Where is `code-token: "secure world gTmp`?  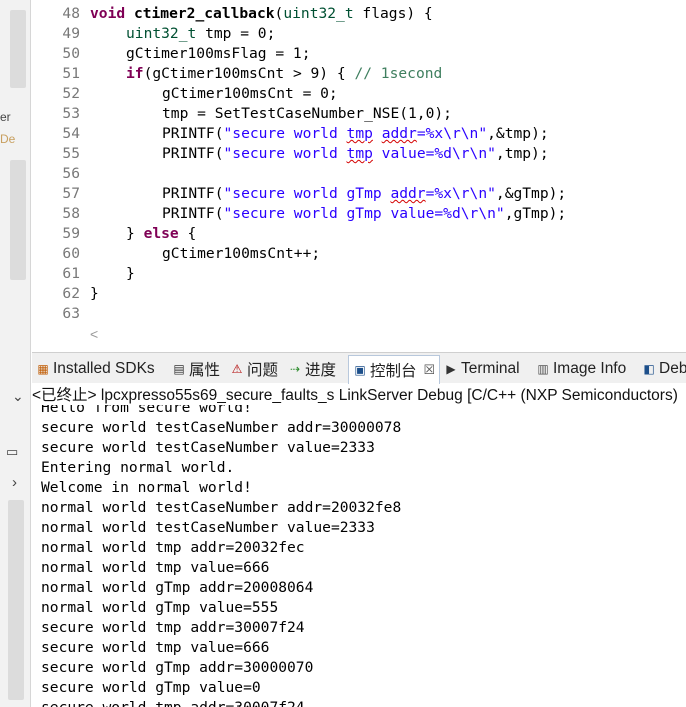
code-token: "secure world gTmp is located at coordinates (307, 193).